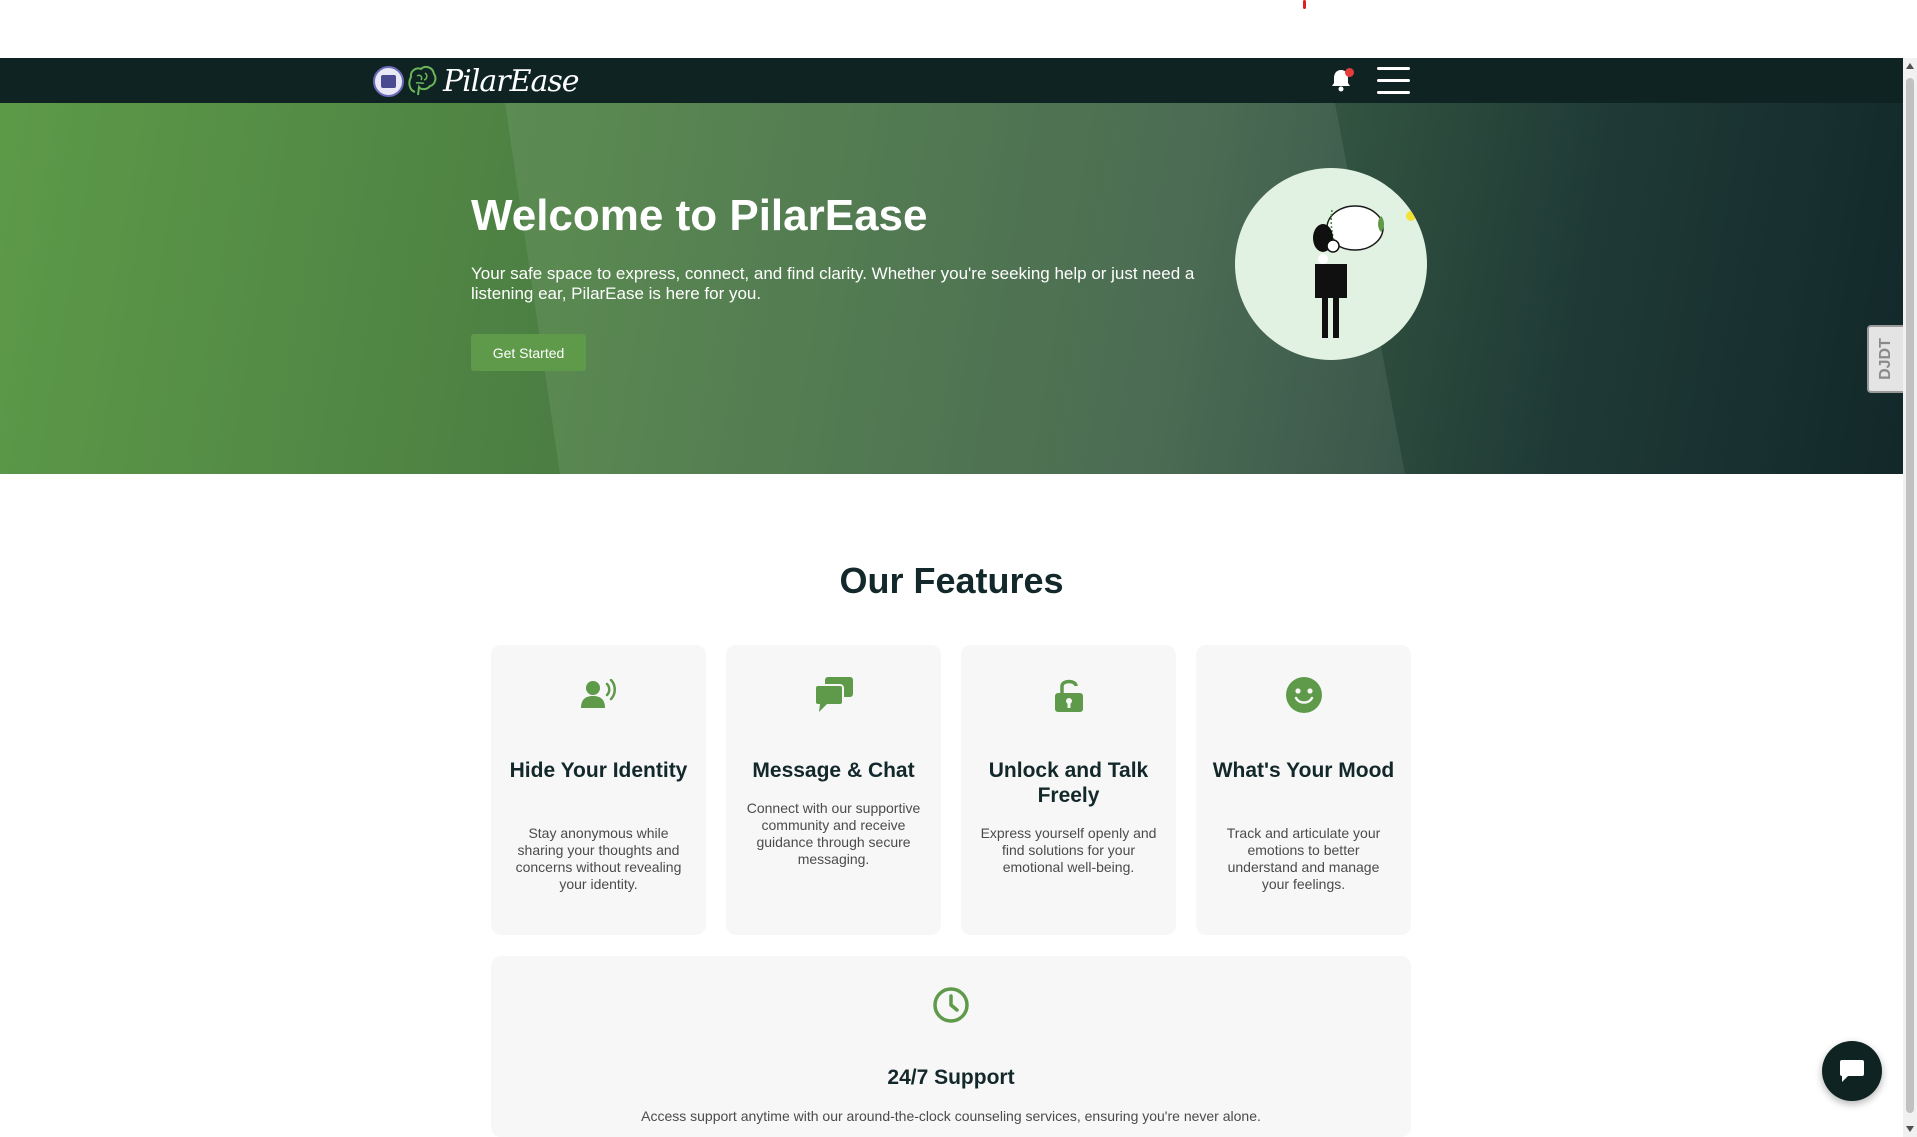  I want to click on navbar: PilarEase, so click(951, 80).